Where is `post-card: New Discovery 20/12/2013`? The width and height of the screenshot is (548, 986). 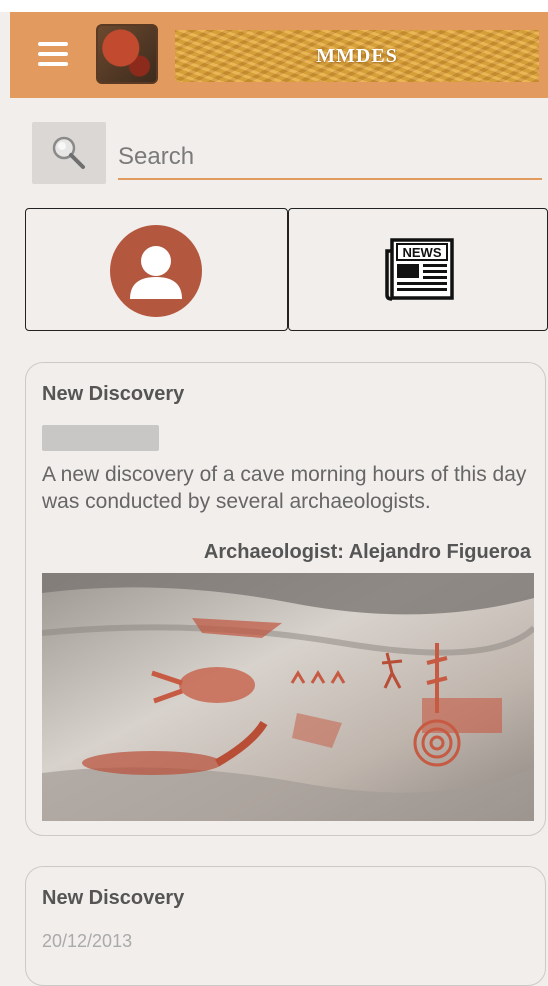 post-card: New Discovery 20/12/2013 is located at coordinates (285, 926).